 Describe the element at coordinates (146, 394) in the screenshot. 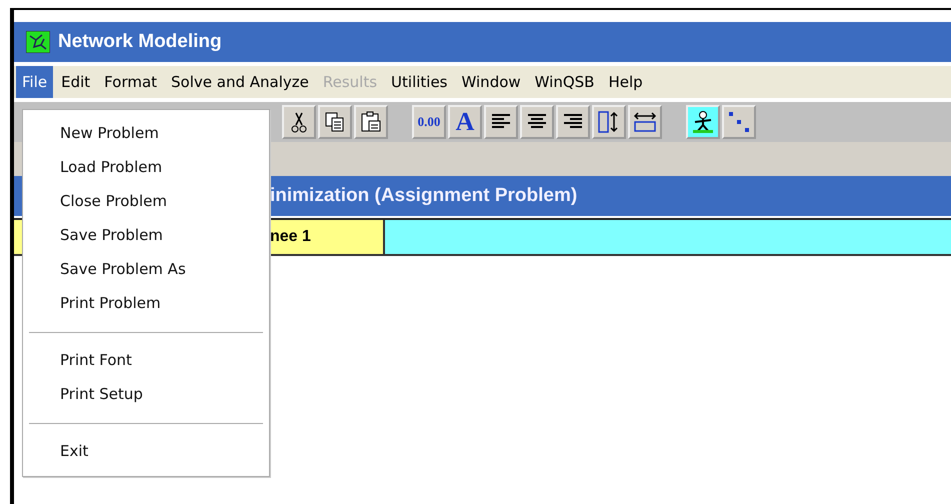

I see `menu-option: Print Setup` at that location.